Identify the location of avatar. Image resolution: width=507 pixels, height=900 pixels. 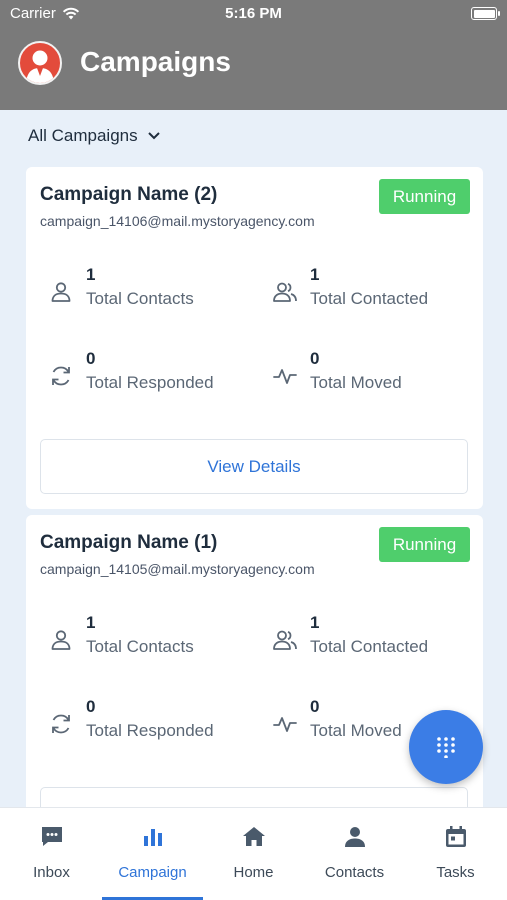
(40, 63).